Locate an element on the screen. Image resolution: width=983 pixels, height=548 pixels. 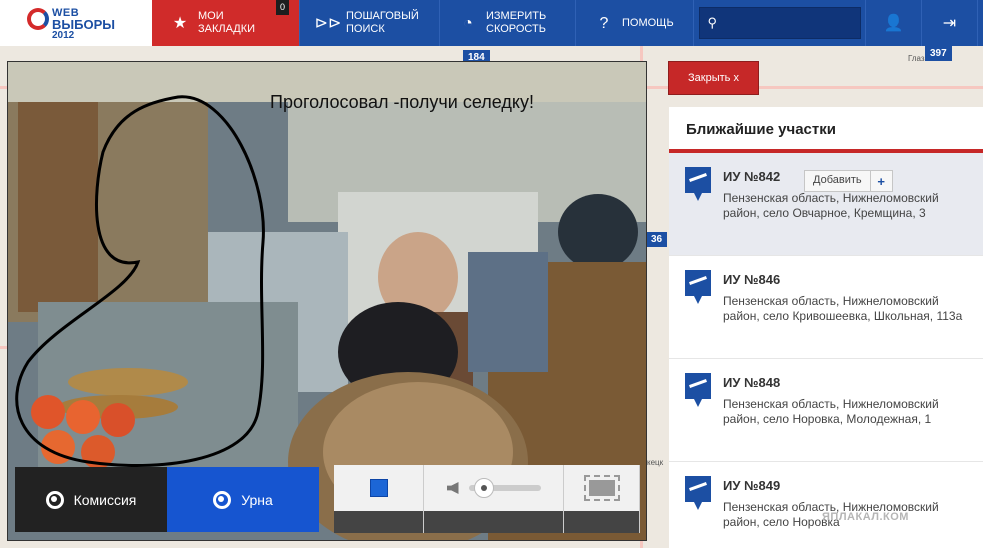
add-bookmark-label: Добавить is located at coordinates (837, 180).